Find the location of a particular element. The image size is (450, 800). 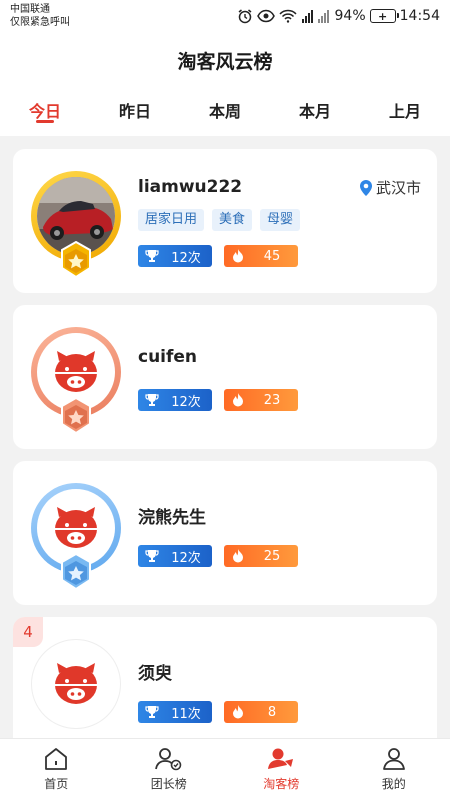

plain-avatar-ring is located at coordinates (76, 684).